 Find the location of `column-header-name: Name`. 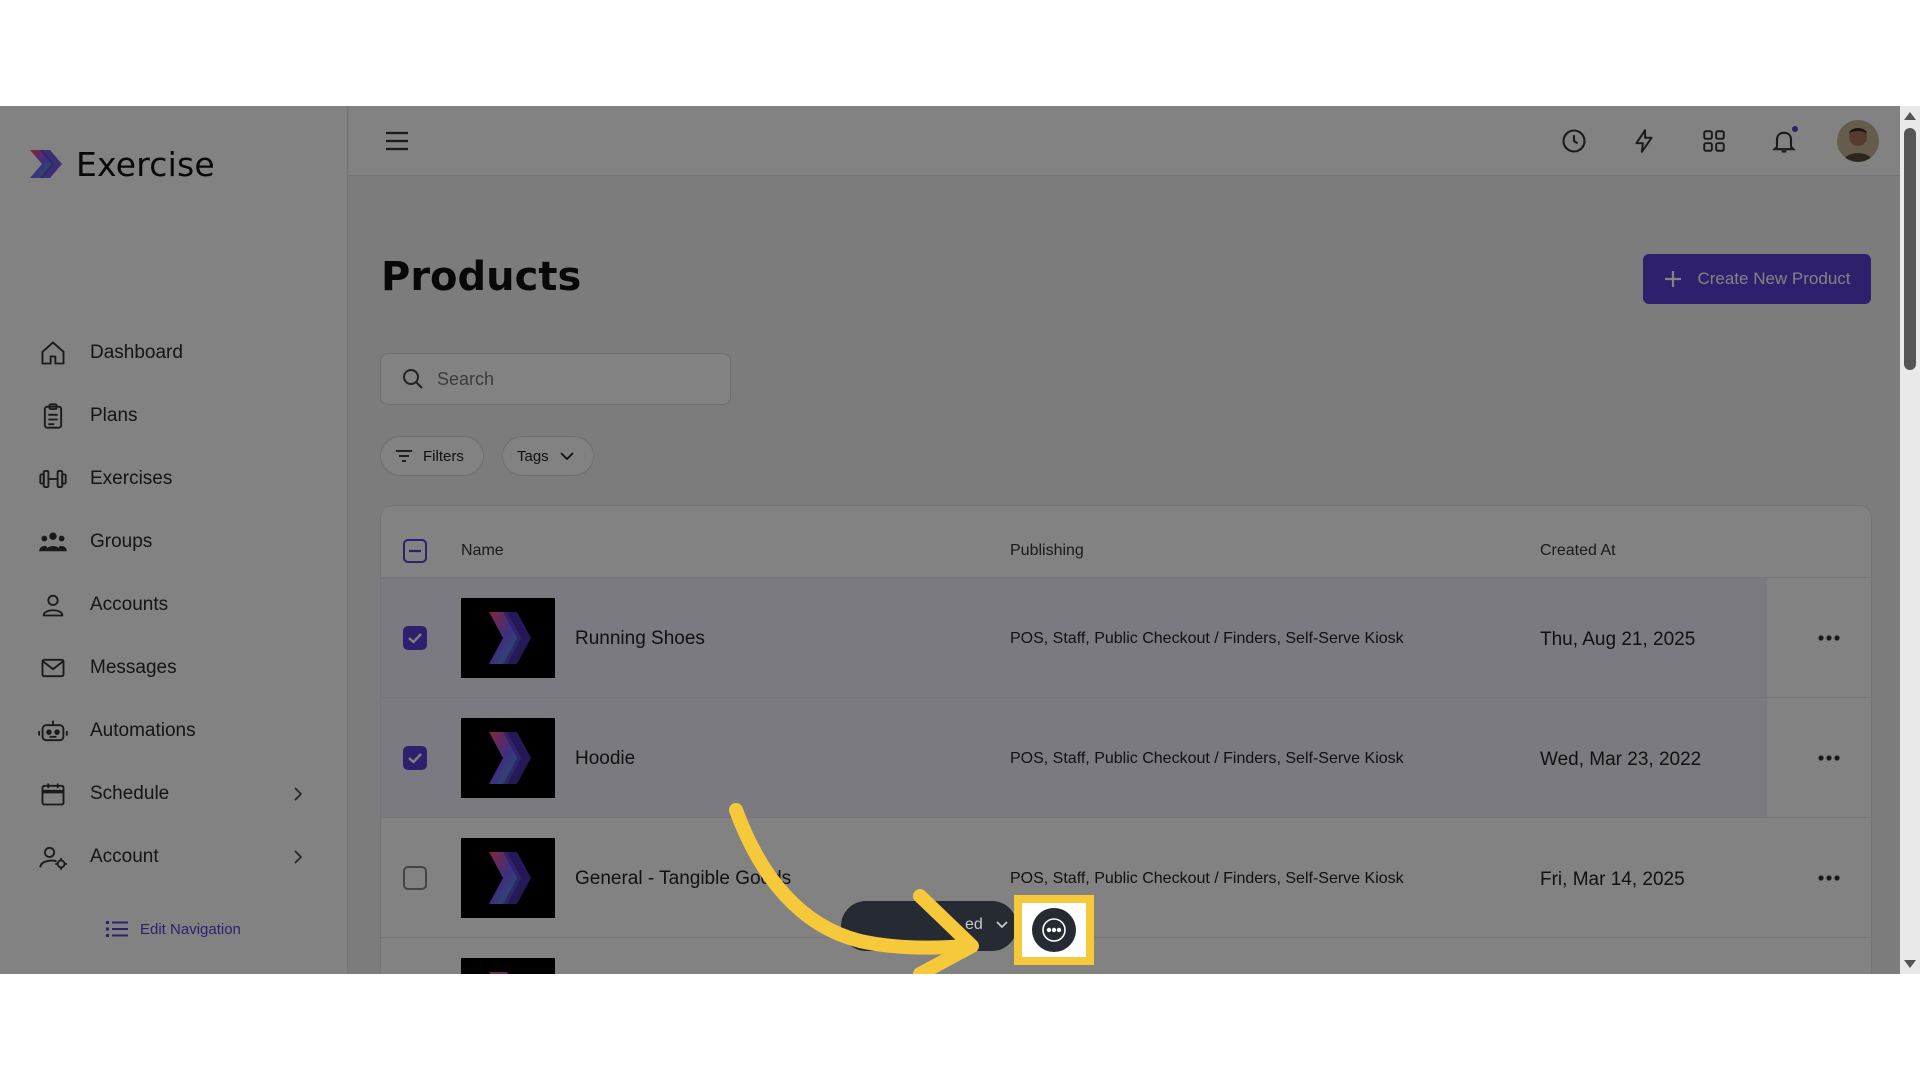

column-header-name: Name is located at coordinates (482, 551).